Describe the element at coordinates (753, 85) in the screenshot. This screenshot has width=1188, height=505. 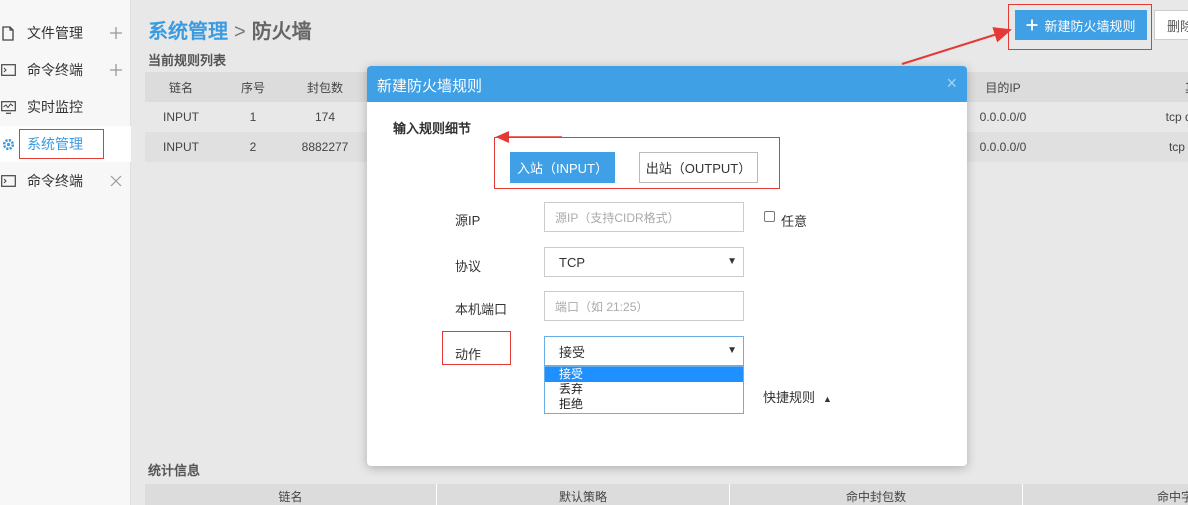
I see `annotation-arrows` at that location.